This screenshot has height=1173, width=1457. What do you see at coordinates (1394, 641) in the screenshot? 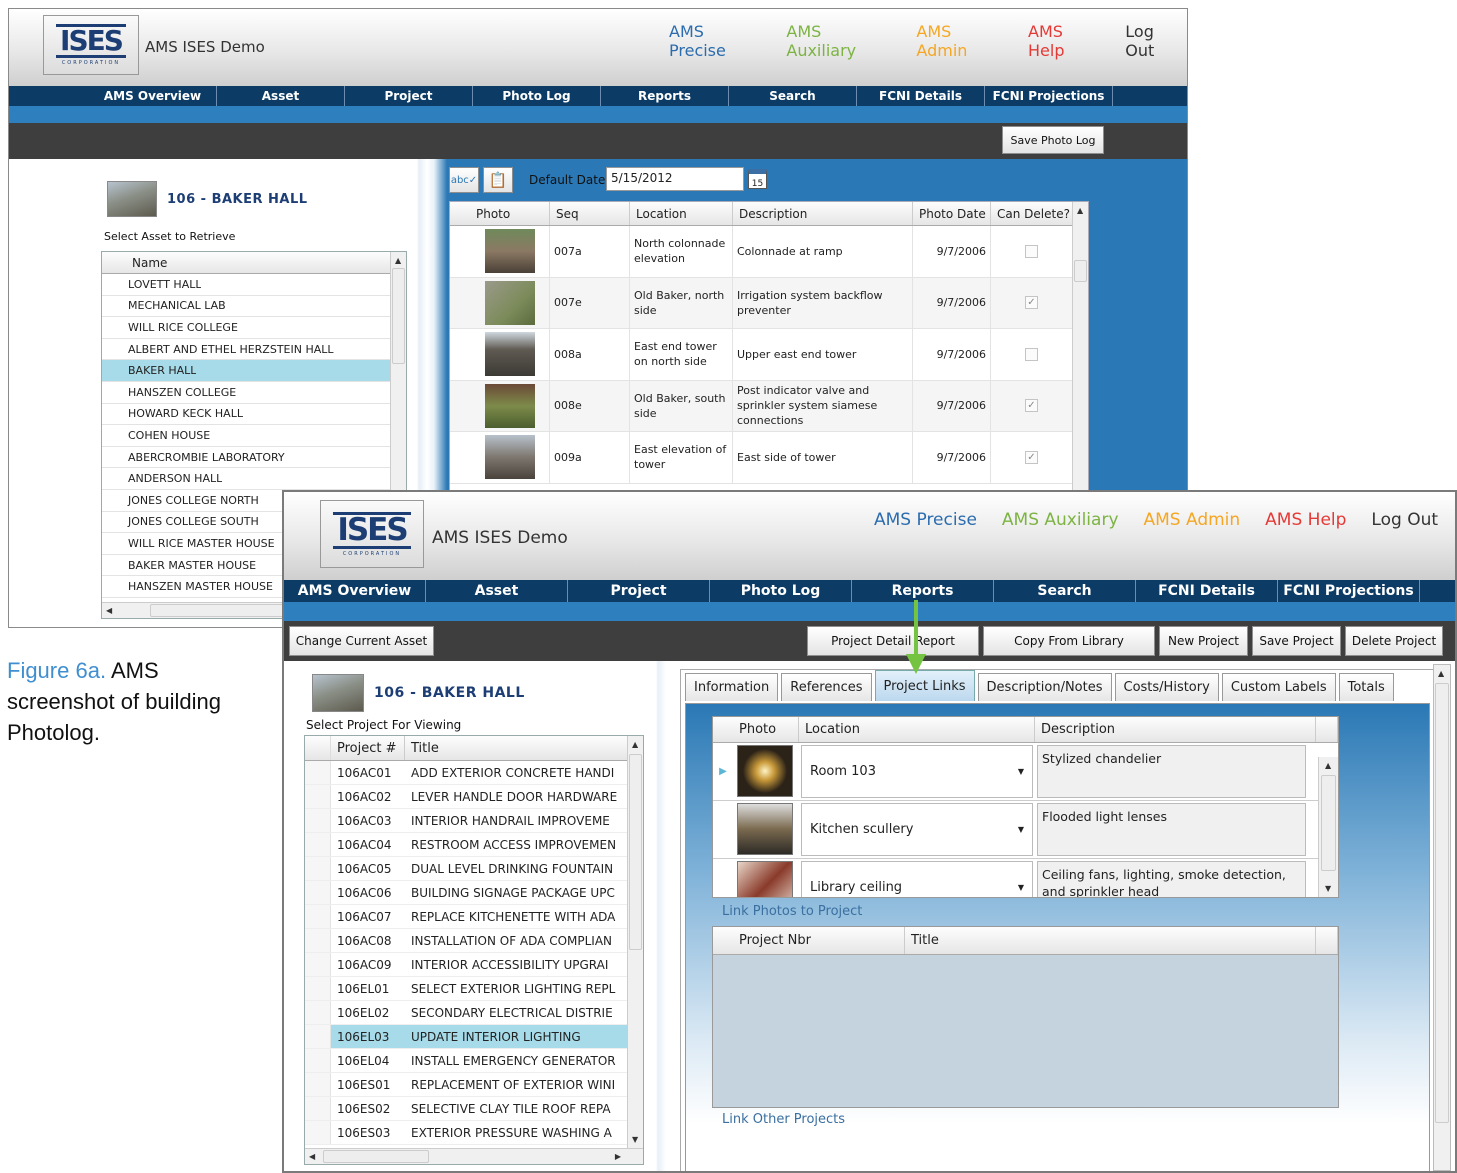
I see `delete-project-button: Delete Project` at bounding box center [1394, 641].